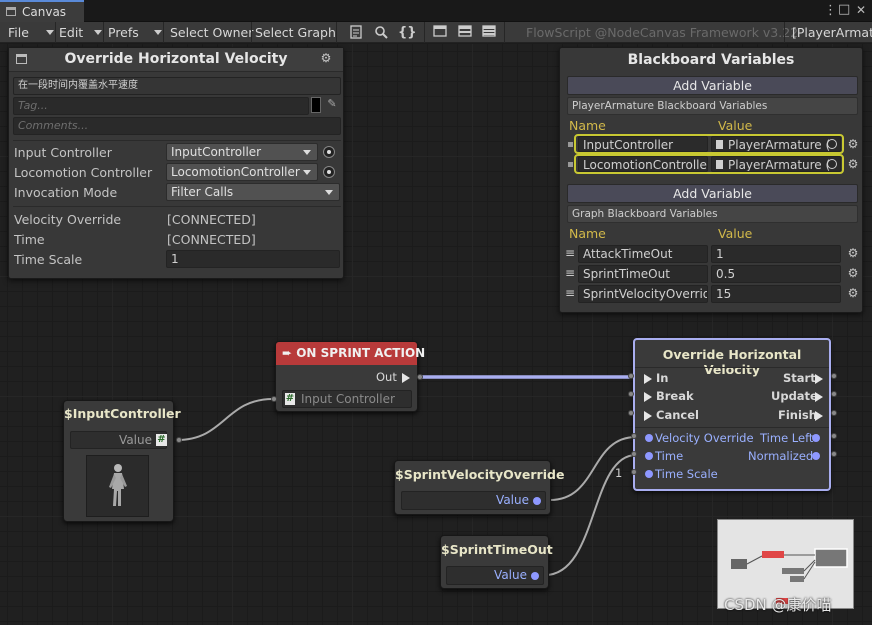  I want to click on sprint-velocity-node: $SprintVelocityOverride Value, so click(479, 487).